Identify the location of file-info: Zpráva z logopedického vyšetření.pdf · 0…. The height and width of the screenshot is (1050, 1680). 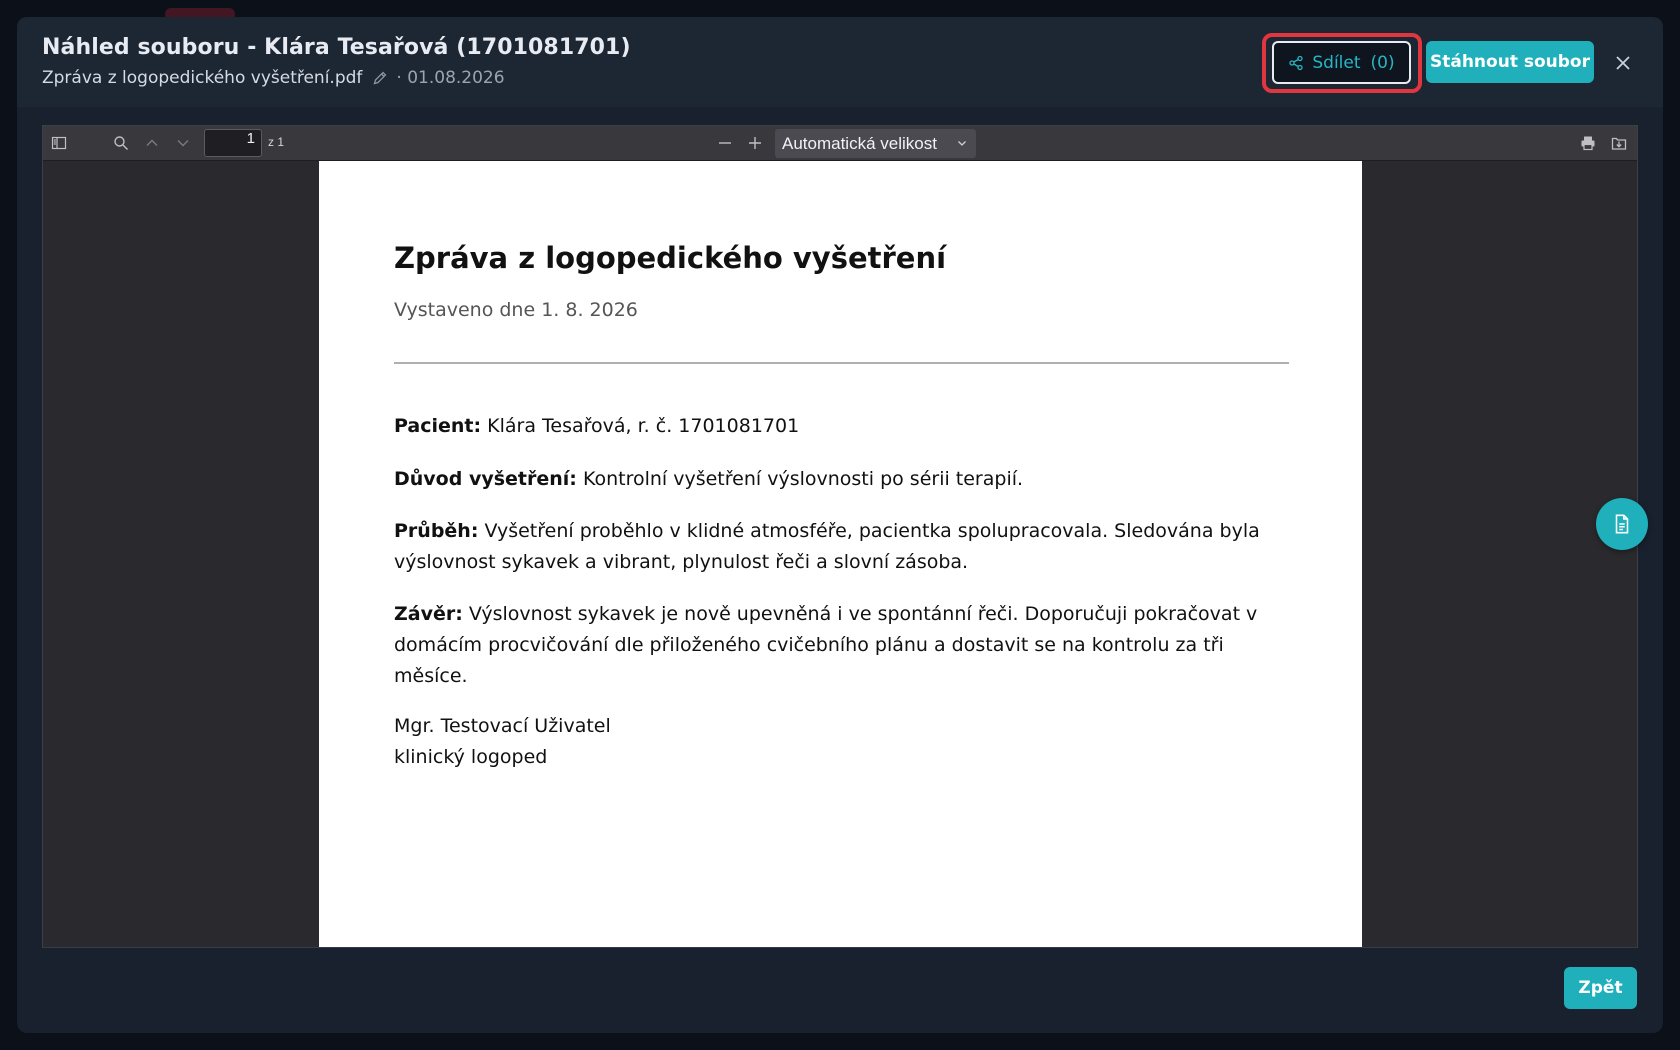
(273, 78).